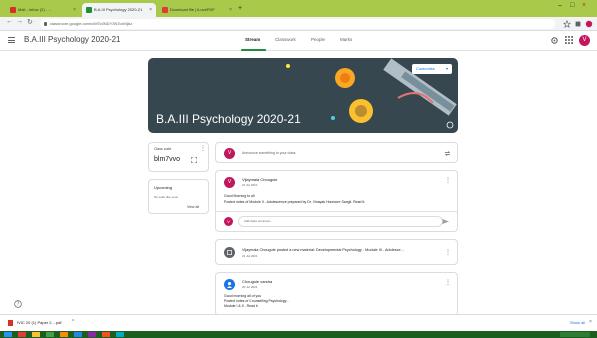  Describe the element at coordinates (89, 10) in the screenshot. I see `classroom-favicon-icon` at that location.